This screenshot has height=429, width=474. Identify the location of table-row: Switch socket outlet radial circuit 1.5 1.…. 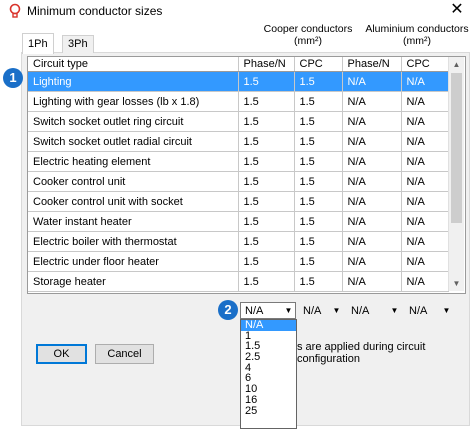
(238, 141).